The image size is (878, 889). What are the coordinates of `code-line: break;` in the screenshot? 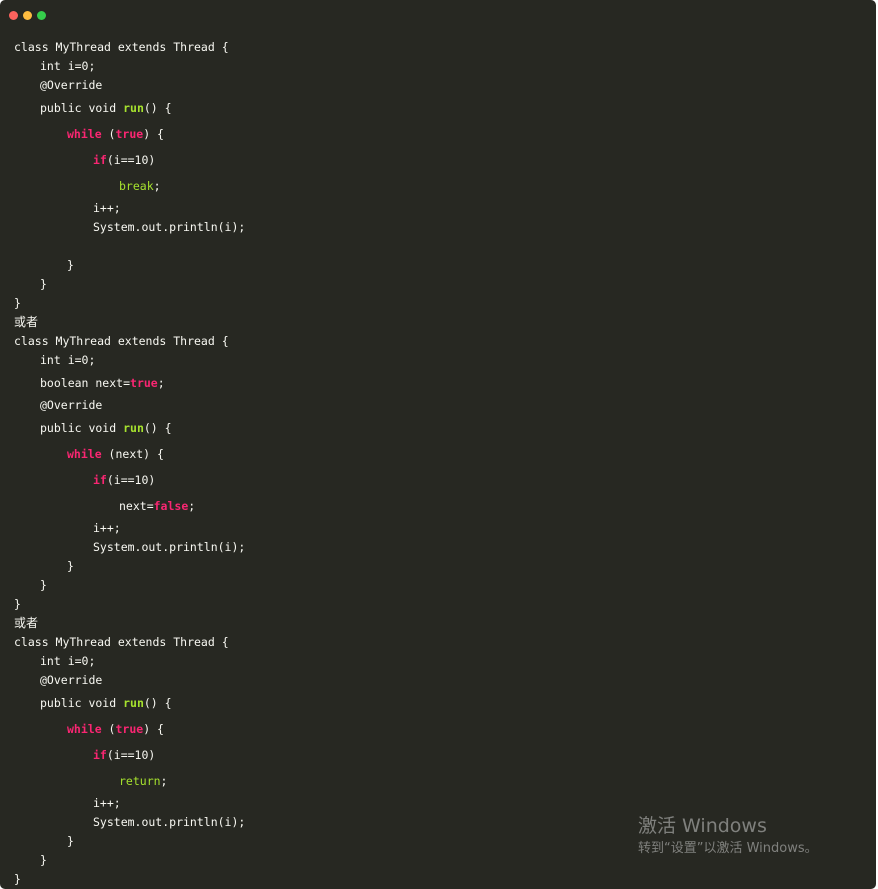 It's located at (140, 186).